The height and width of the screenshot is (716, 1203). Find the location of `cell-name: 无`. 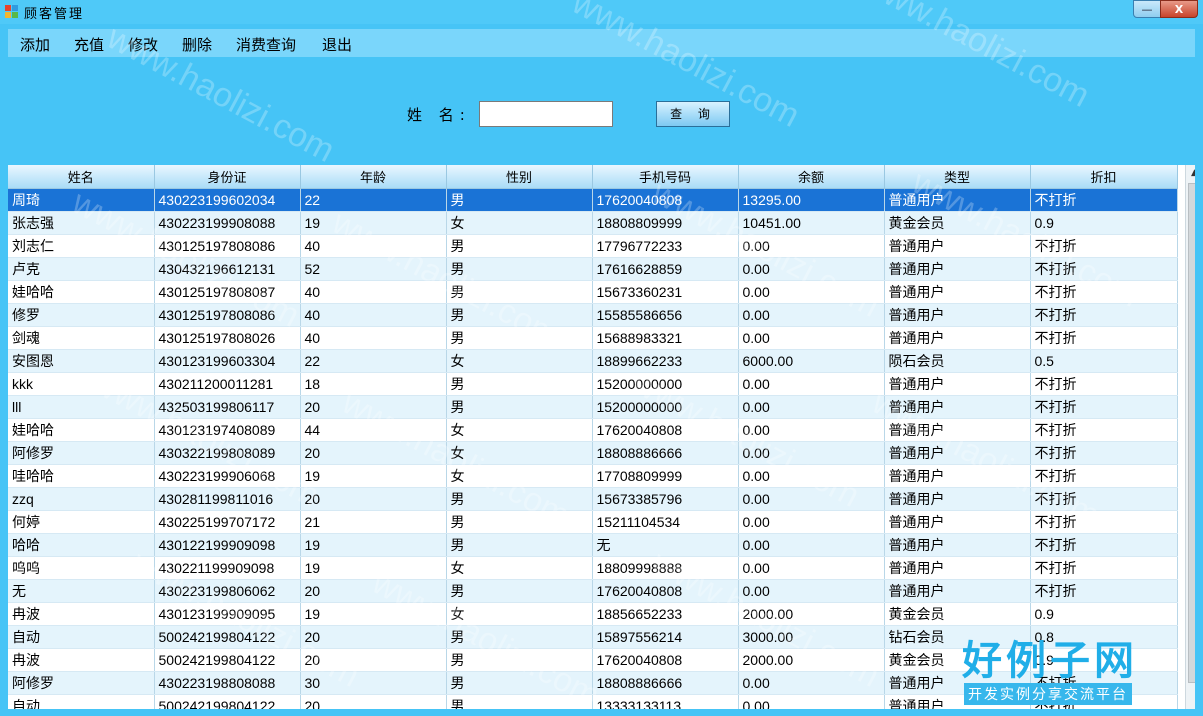

cell-name: 无 is located at coordinates (81, 591).